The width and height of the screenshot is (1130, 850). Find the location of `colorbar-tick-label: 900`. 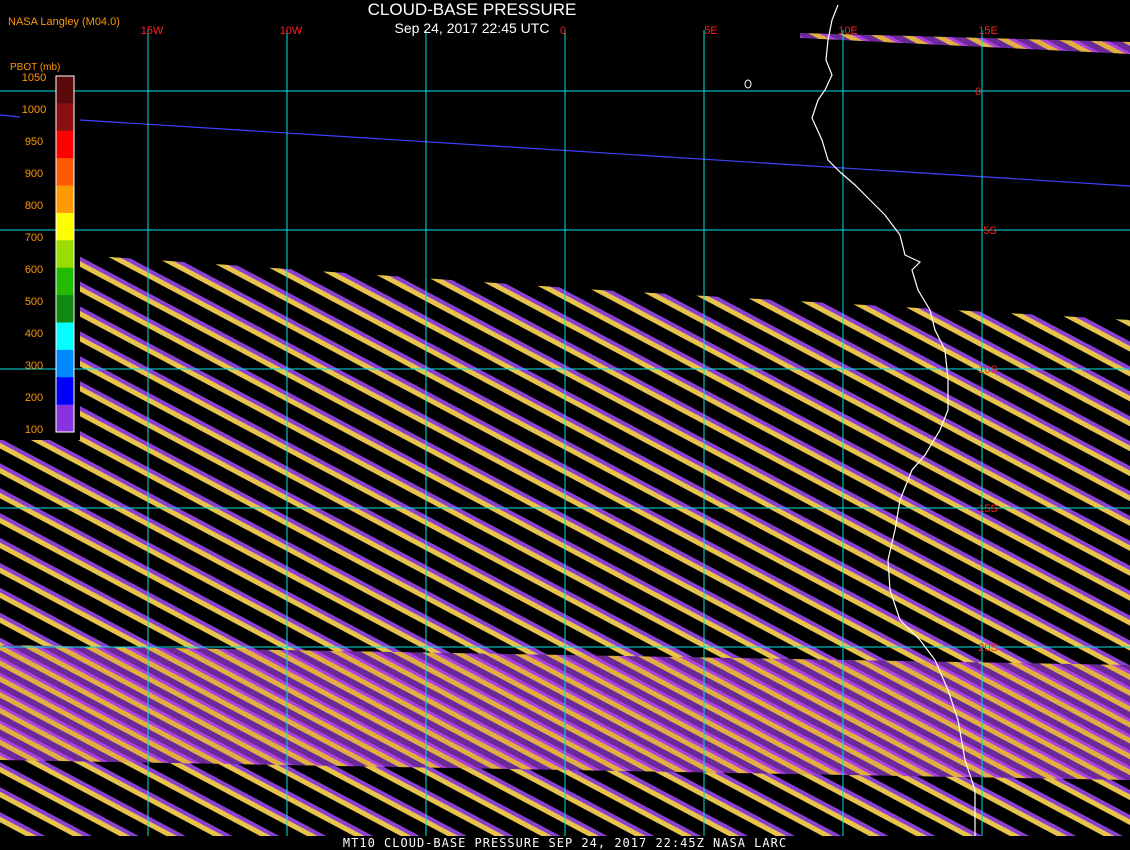

colorbar-tick-label: 900 is located at coordinates (34, 174).